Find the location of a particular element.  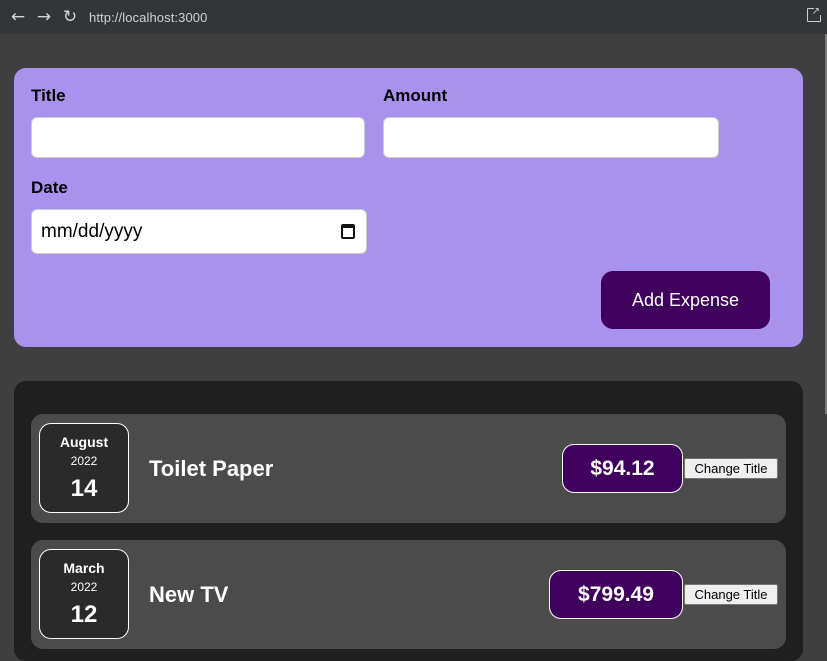

address-bar: http://localhost:3000 is located at coordinates (148, 17).